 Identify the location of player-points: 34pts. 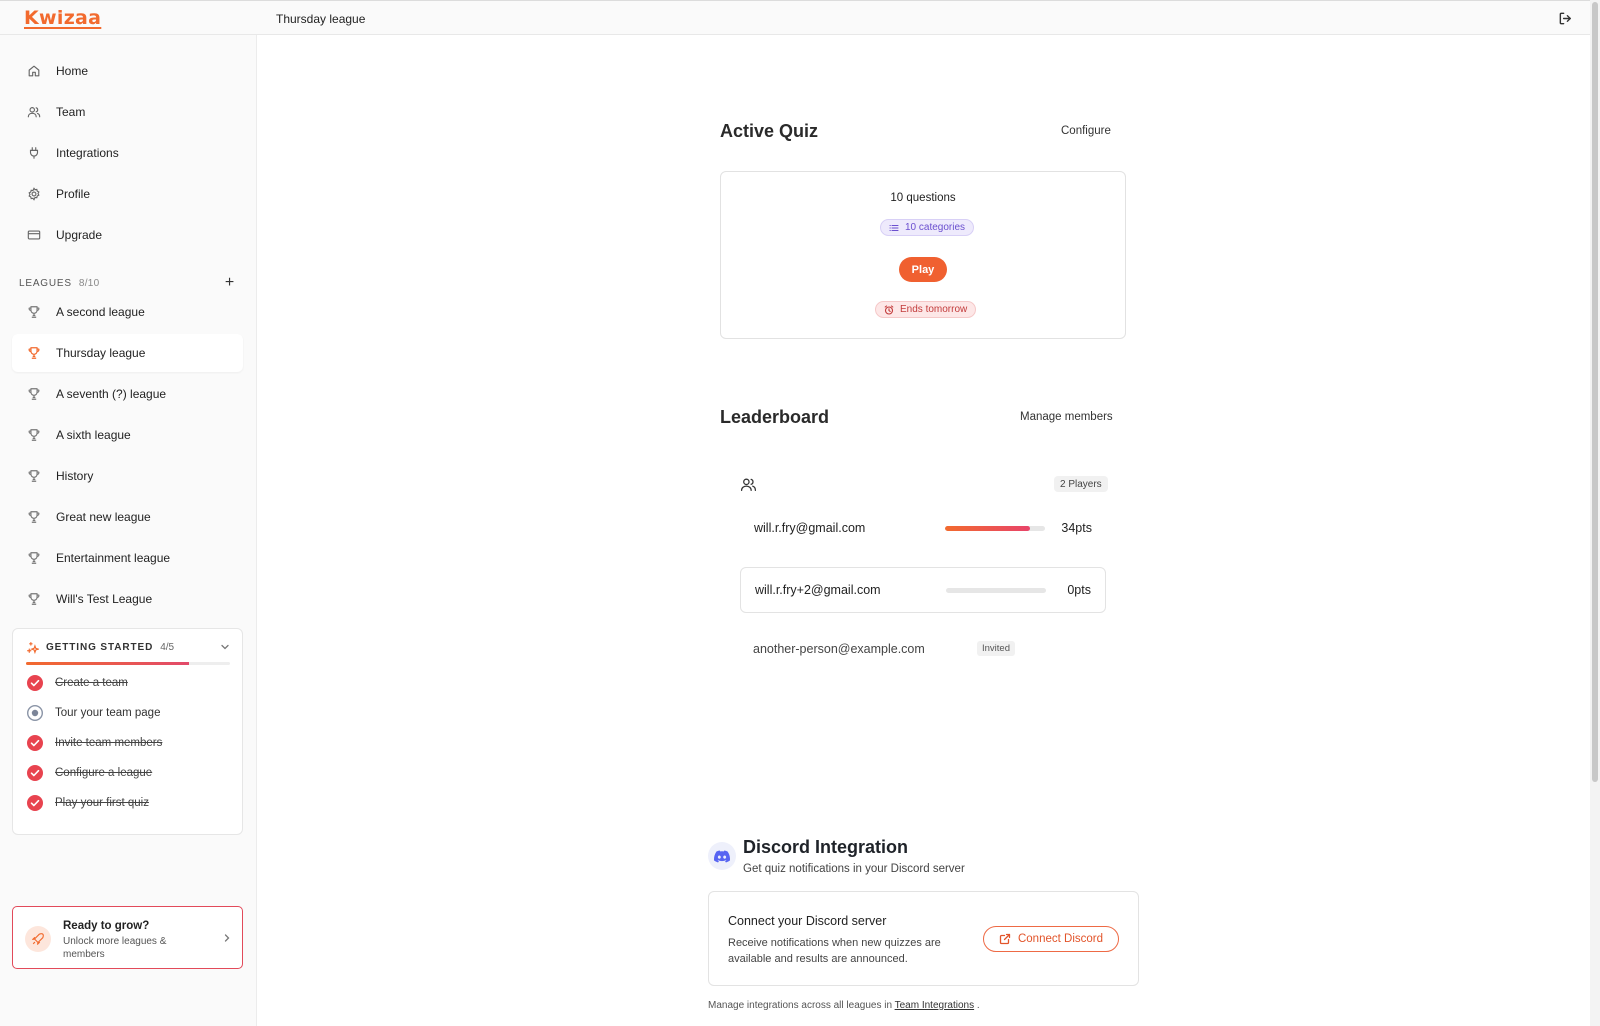
(1076, 528).